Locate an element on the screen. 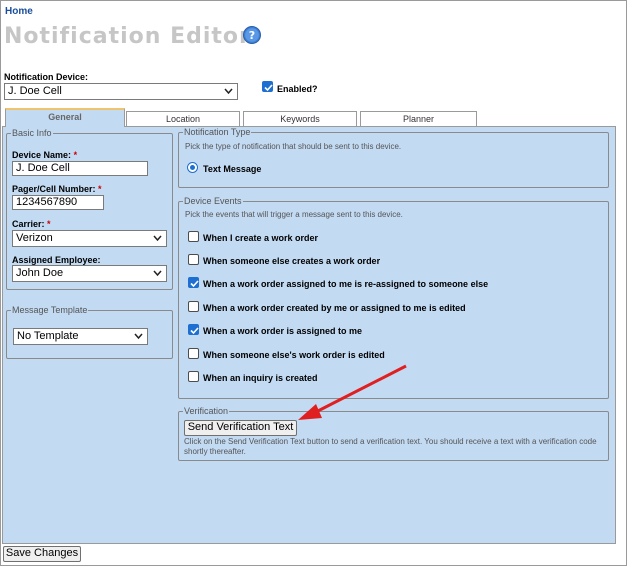 The image size is (627, 566). notification-device-select: J. Doe Cell is located at coordinates (121, 91).